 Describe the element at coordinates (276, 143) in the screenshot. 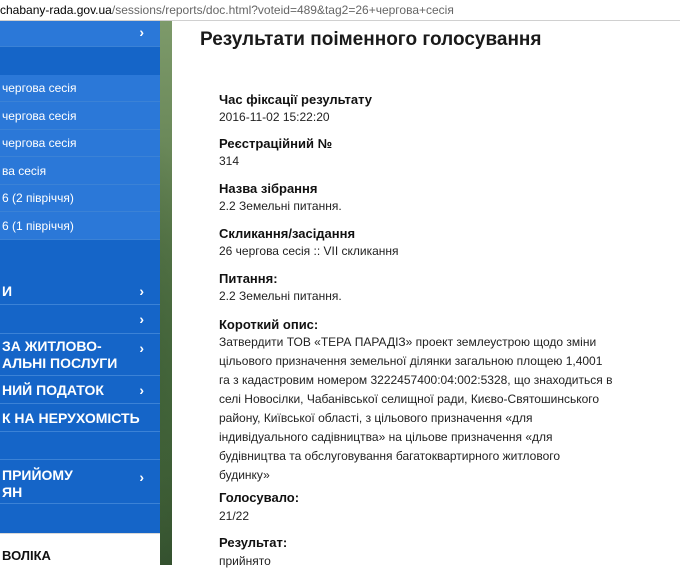

I see `field-label-reg-number: Реєстраційний №` at that location.